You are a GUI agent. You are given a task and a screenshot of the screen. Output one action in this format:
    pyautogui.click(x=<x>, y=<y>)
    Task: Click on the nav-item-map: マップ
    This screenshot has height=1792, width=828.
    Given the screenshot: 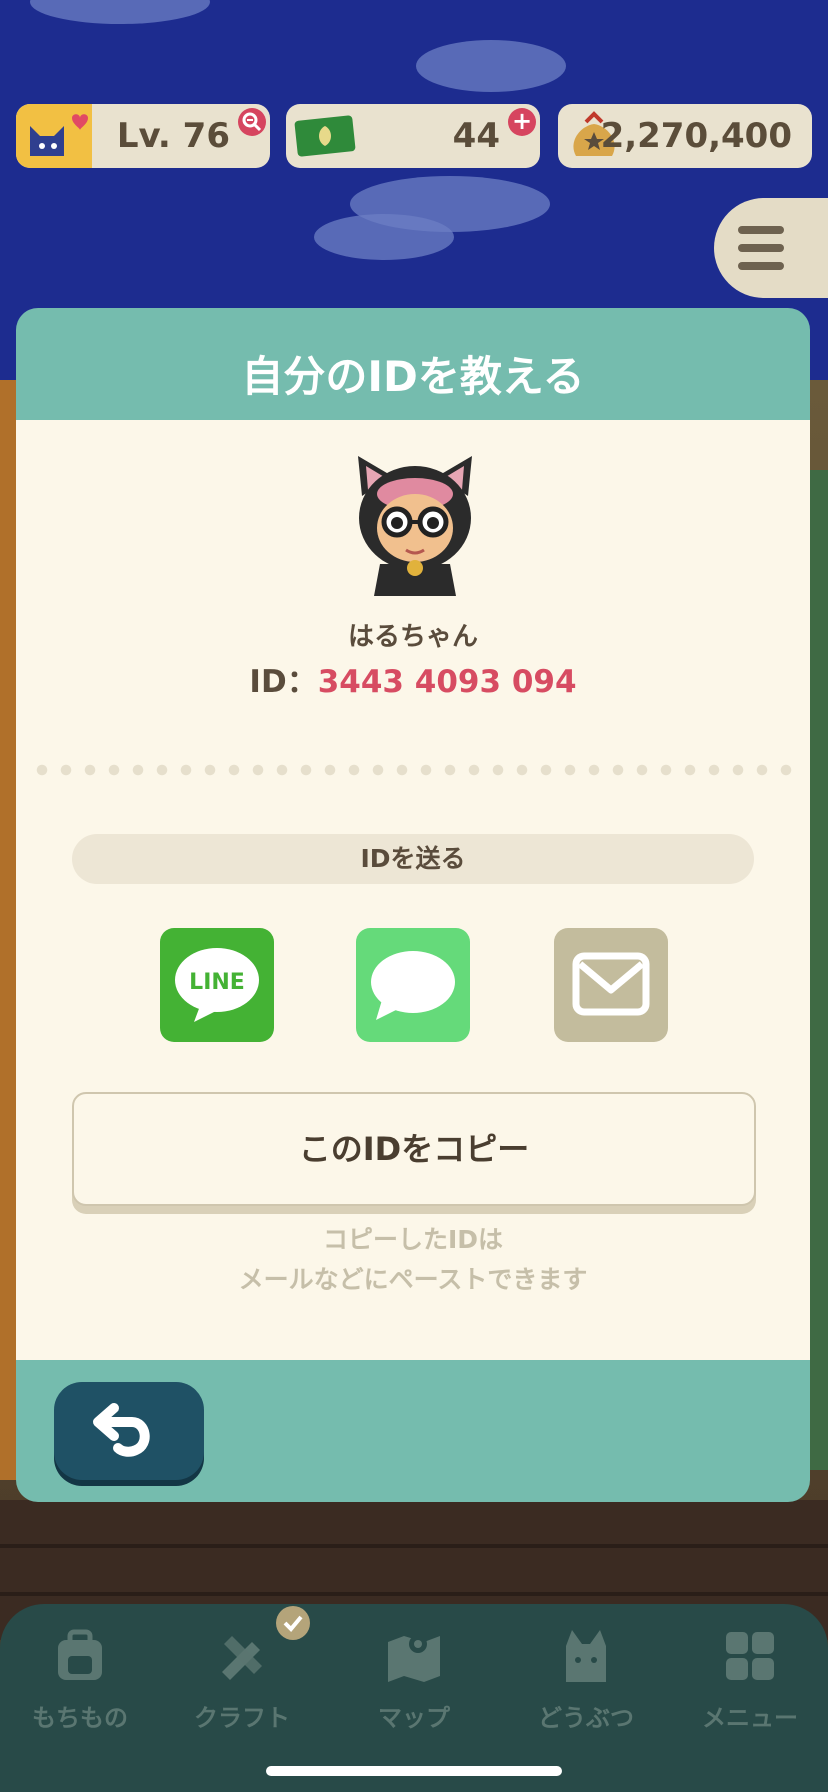 What is the action you would take?
    pyautogui.click(x=414, y=1676)
    